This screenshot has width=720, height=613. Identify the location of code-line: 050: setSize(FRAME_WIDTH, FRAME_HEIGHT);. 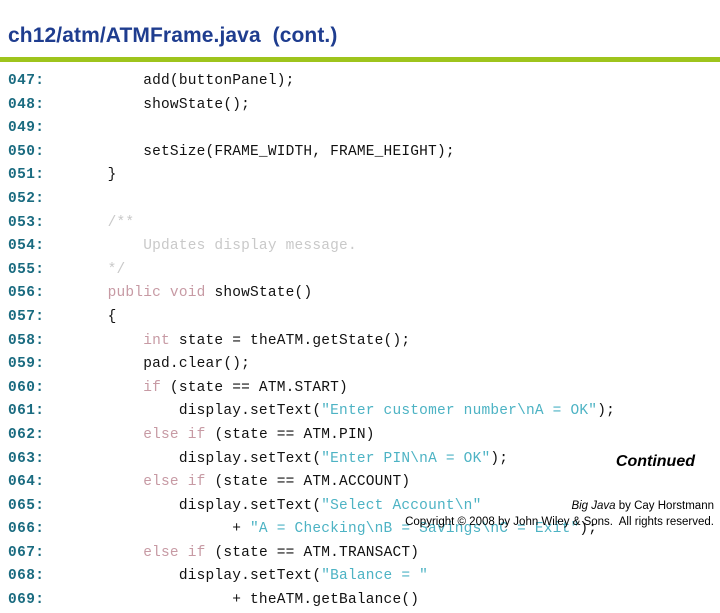
(360, 153).